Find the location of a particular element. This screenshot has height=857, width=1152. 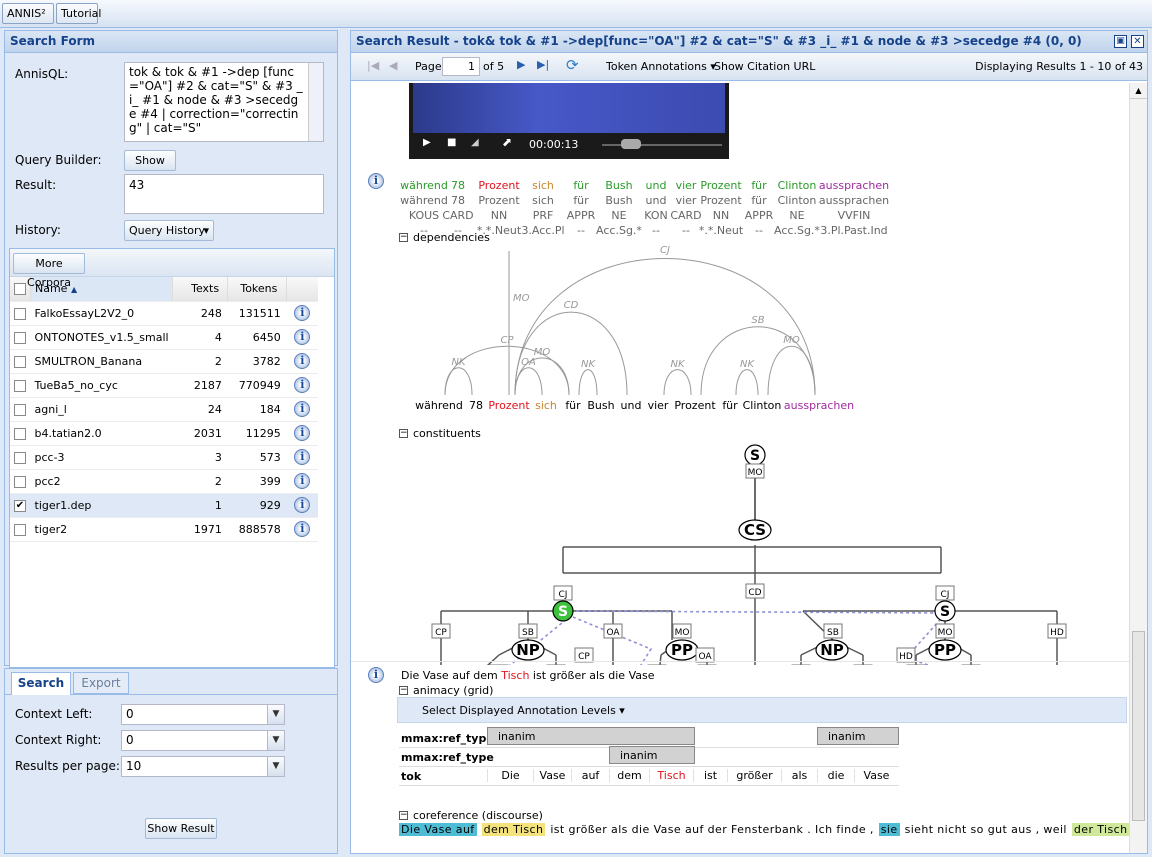

more-corpora-button: More Corpora is located at coordinates (49, 271).